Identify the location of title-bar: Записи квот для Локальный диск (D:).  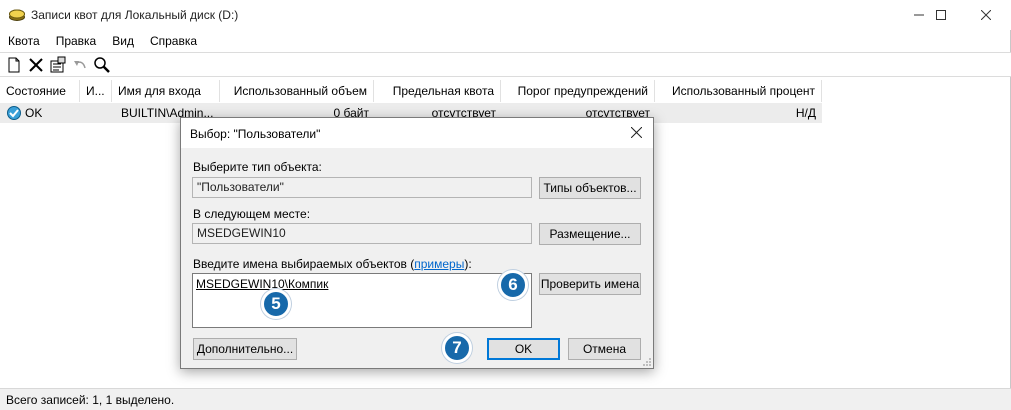
(505, 15).